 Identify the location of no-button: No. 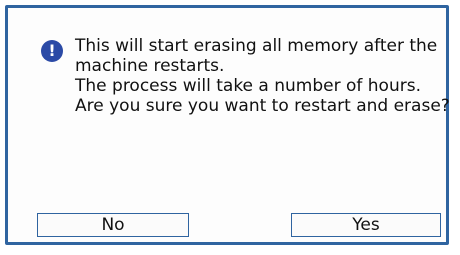
(113, 225).